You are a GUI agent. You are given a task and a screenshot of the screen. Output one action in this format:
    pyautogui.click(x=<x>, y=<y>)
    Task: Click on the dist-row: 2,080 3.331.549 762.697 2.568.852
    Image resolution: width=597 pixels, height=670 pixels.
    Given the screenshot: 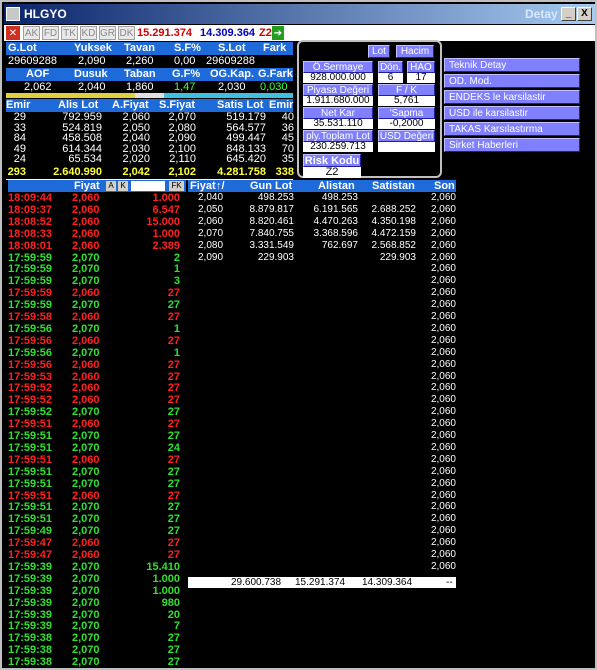 What is the action you would take?
    pyautogui.click(x=322, y=246)
    